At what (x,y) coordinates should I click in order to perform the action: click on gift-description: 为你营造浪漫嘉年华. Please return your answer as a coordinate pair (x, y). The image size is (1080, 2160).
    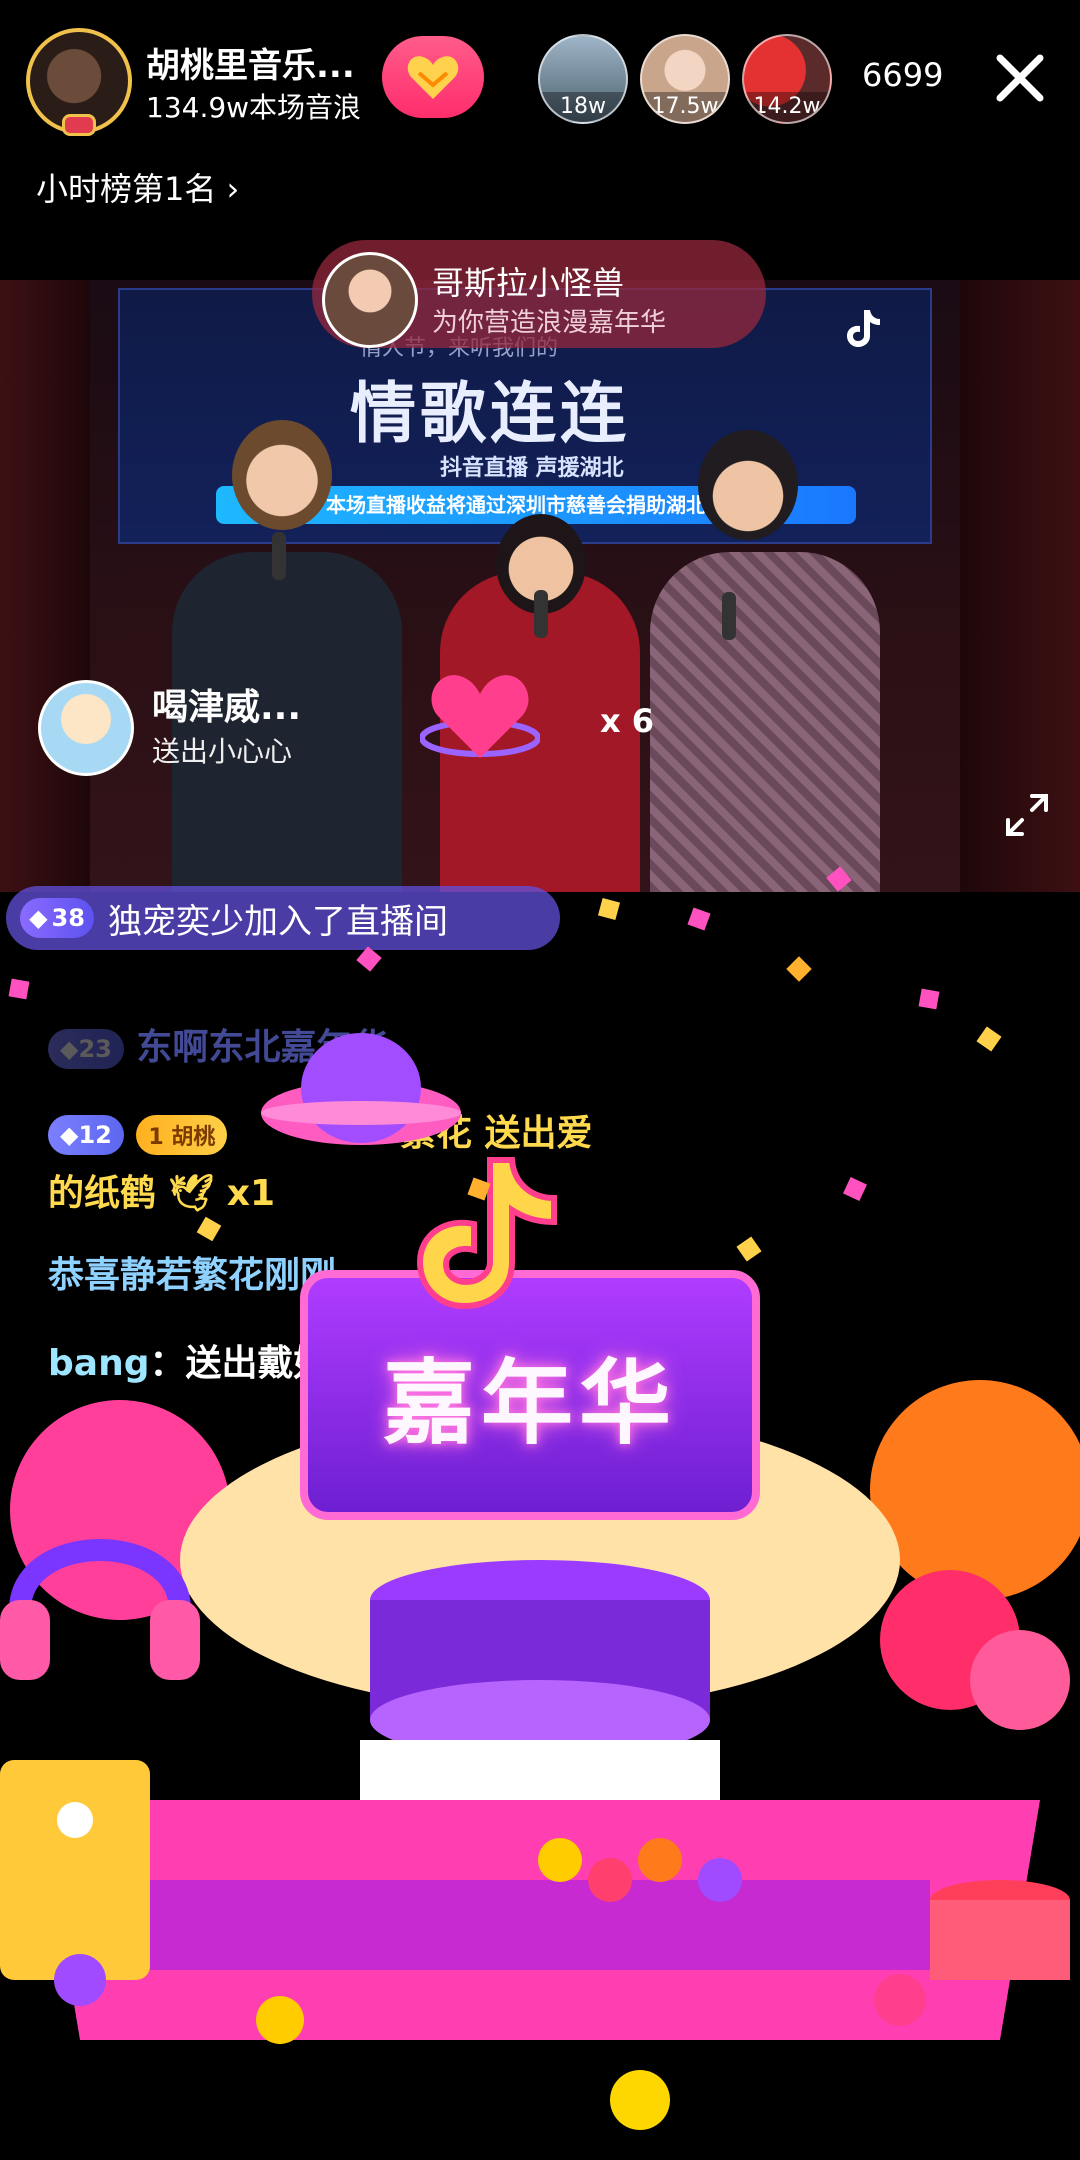
    Looking at the image, I should click on (549, 323).